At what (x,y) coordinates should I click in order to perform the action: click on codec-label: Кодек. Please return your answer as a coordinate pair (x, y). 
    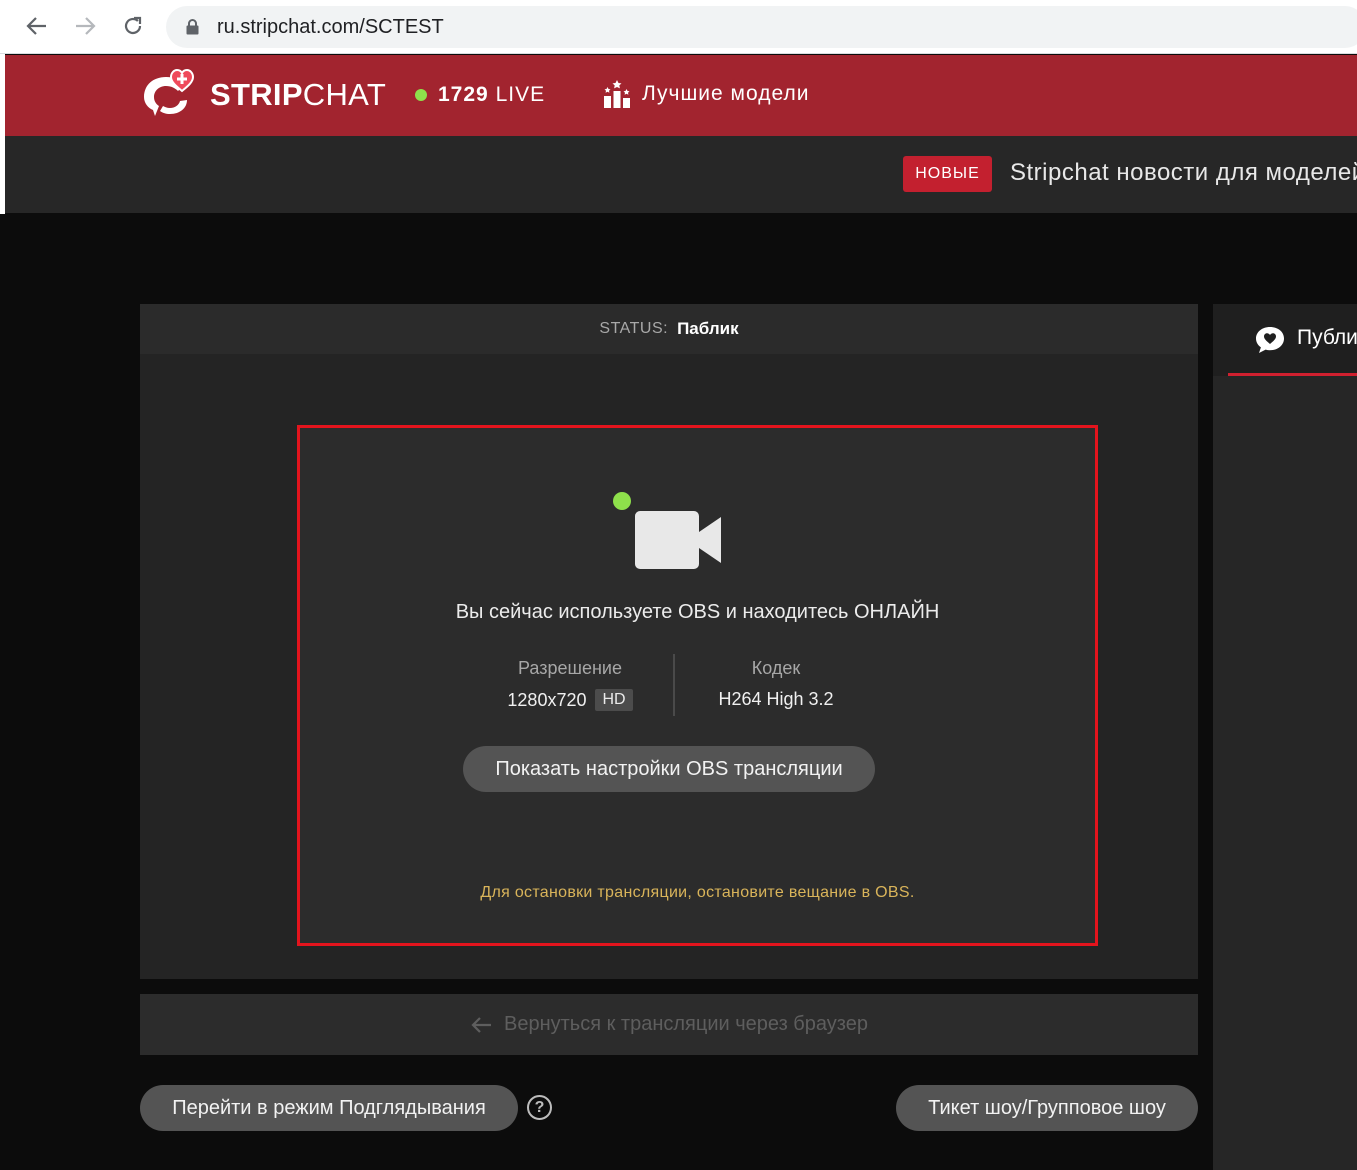
    Looking at the image, I should click on (776, 668).